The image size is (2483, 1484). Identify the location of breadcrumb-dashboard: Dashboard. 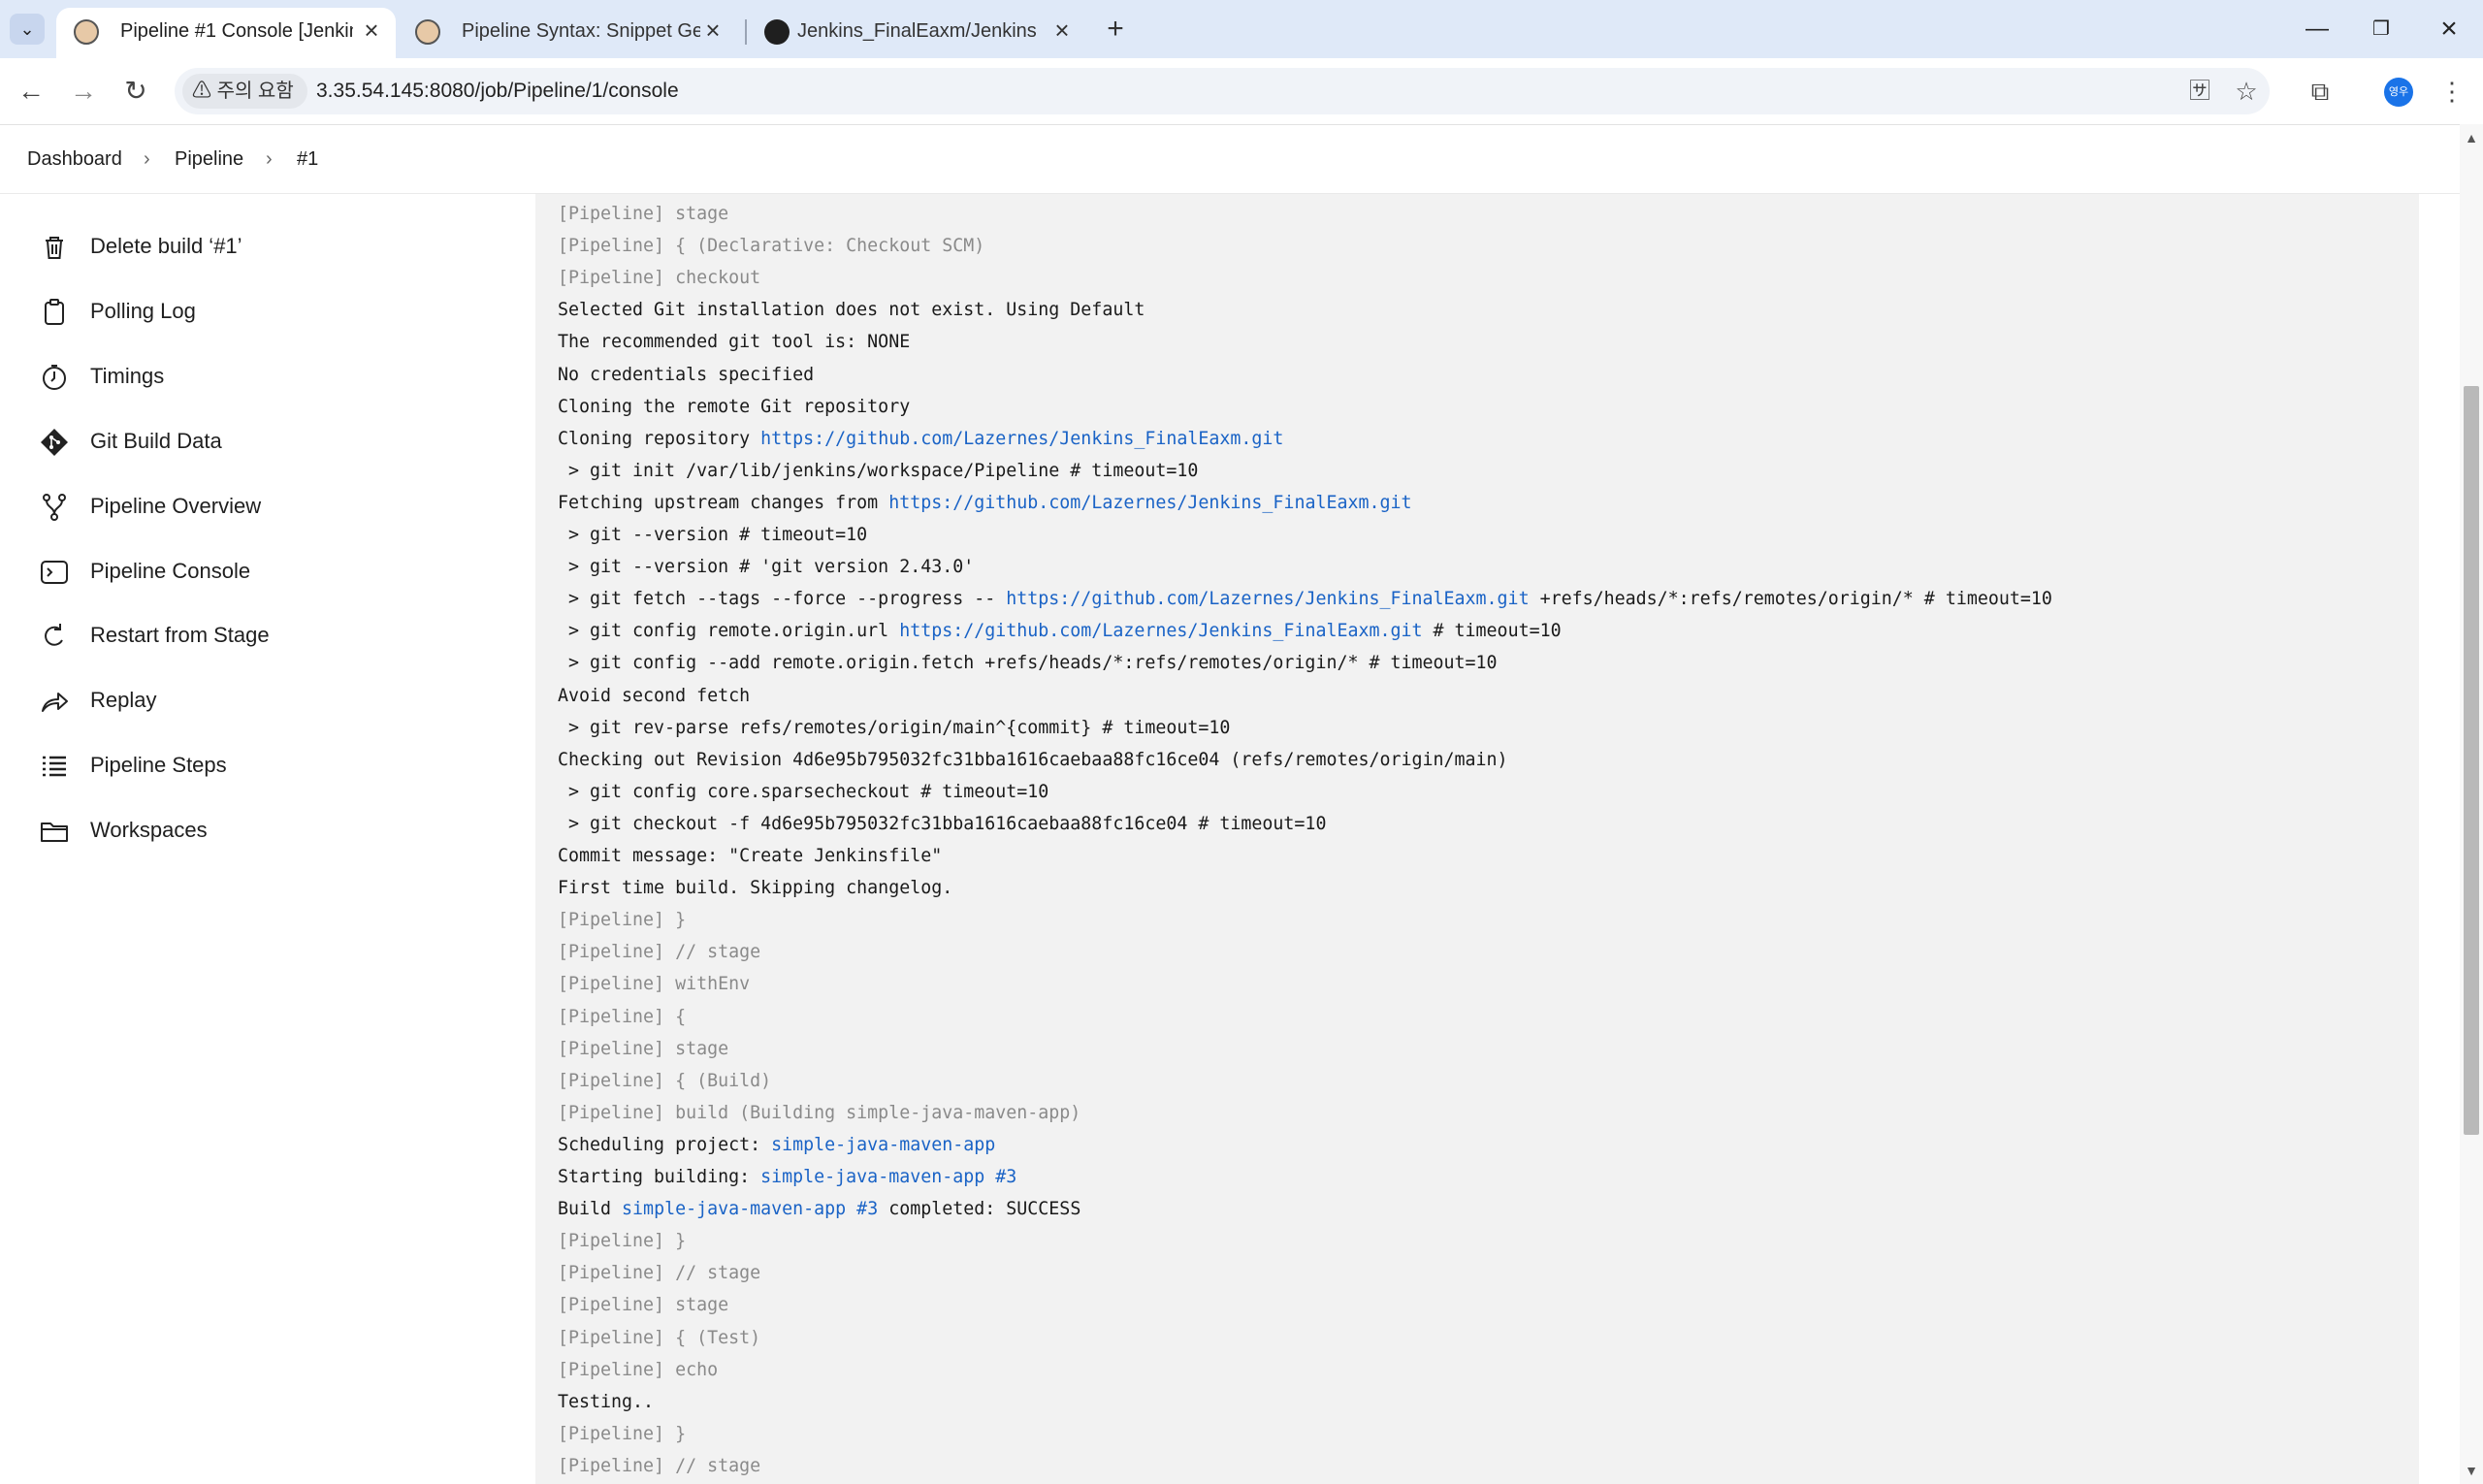
(74, 159).